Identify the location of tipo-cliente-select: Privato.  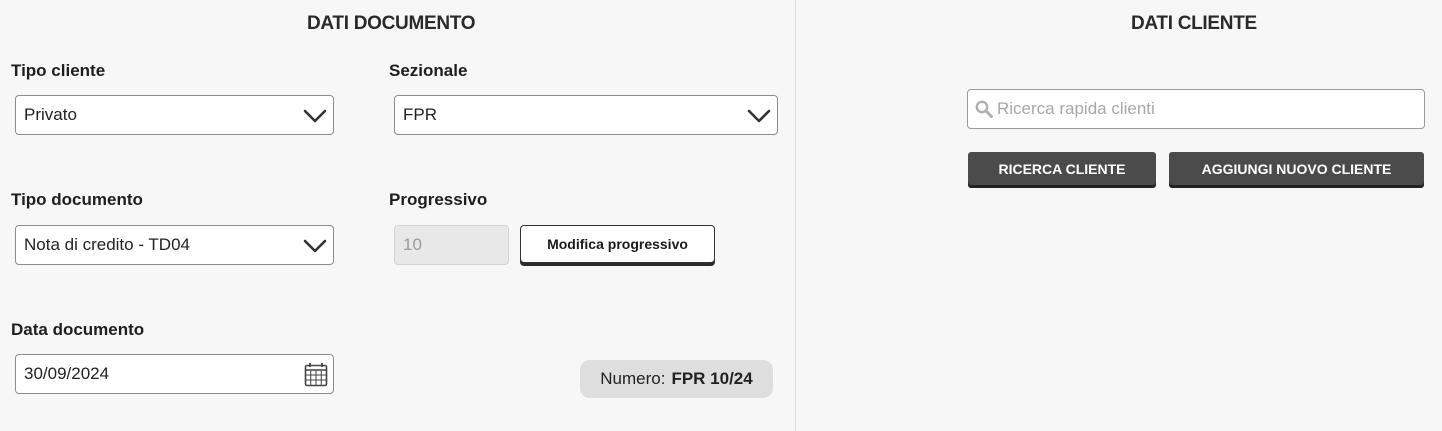
(174, 115).